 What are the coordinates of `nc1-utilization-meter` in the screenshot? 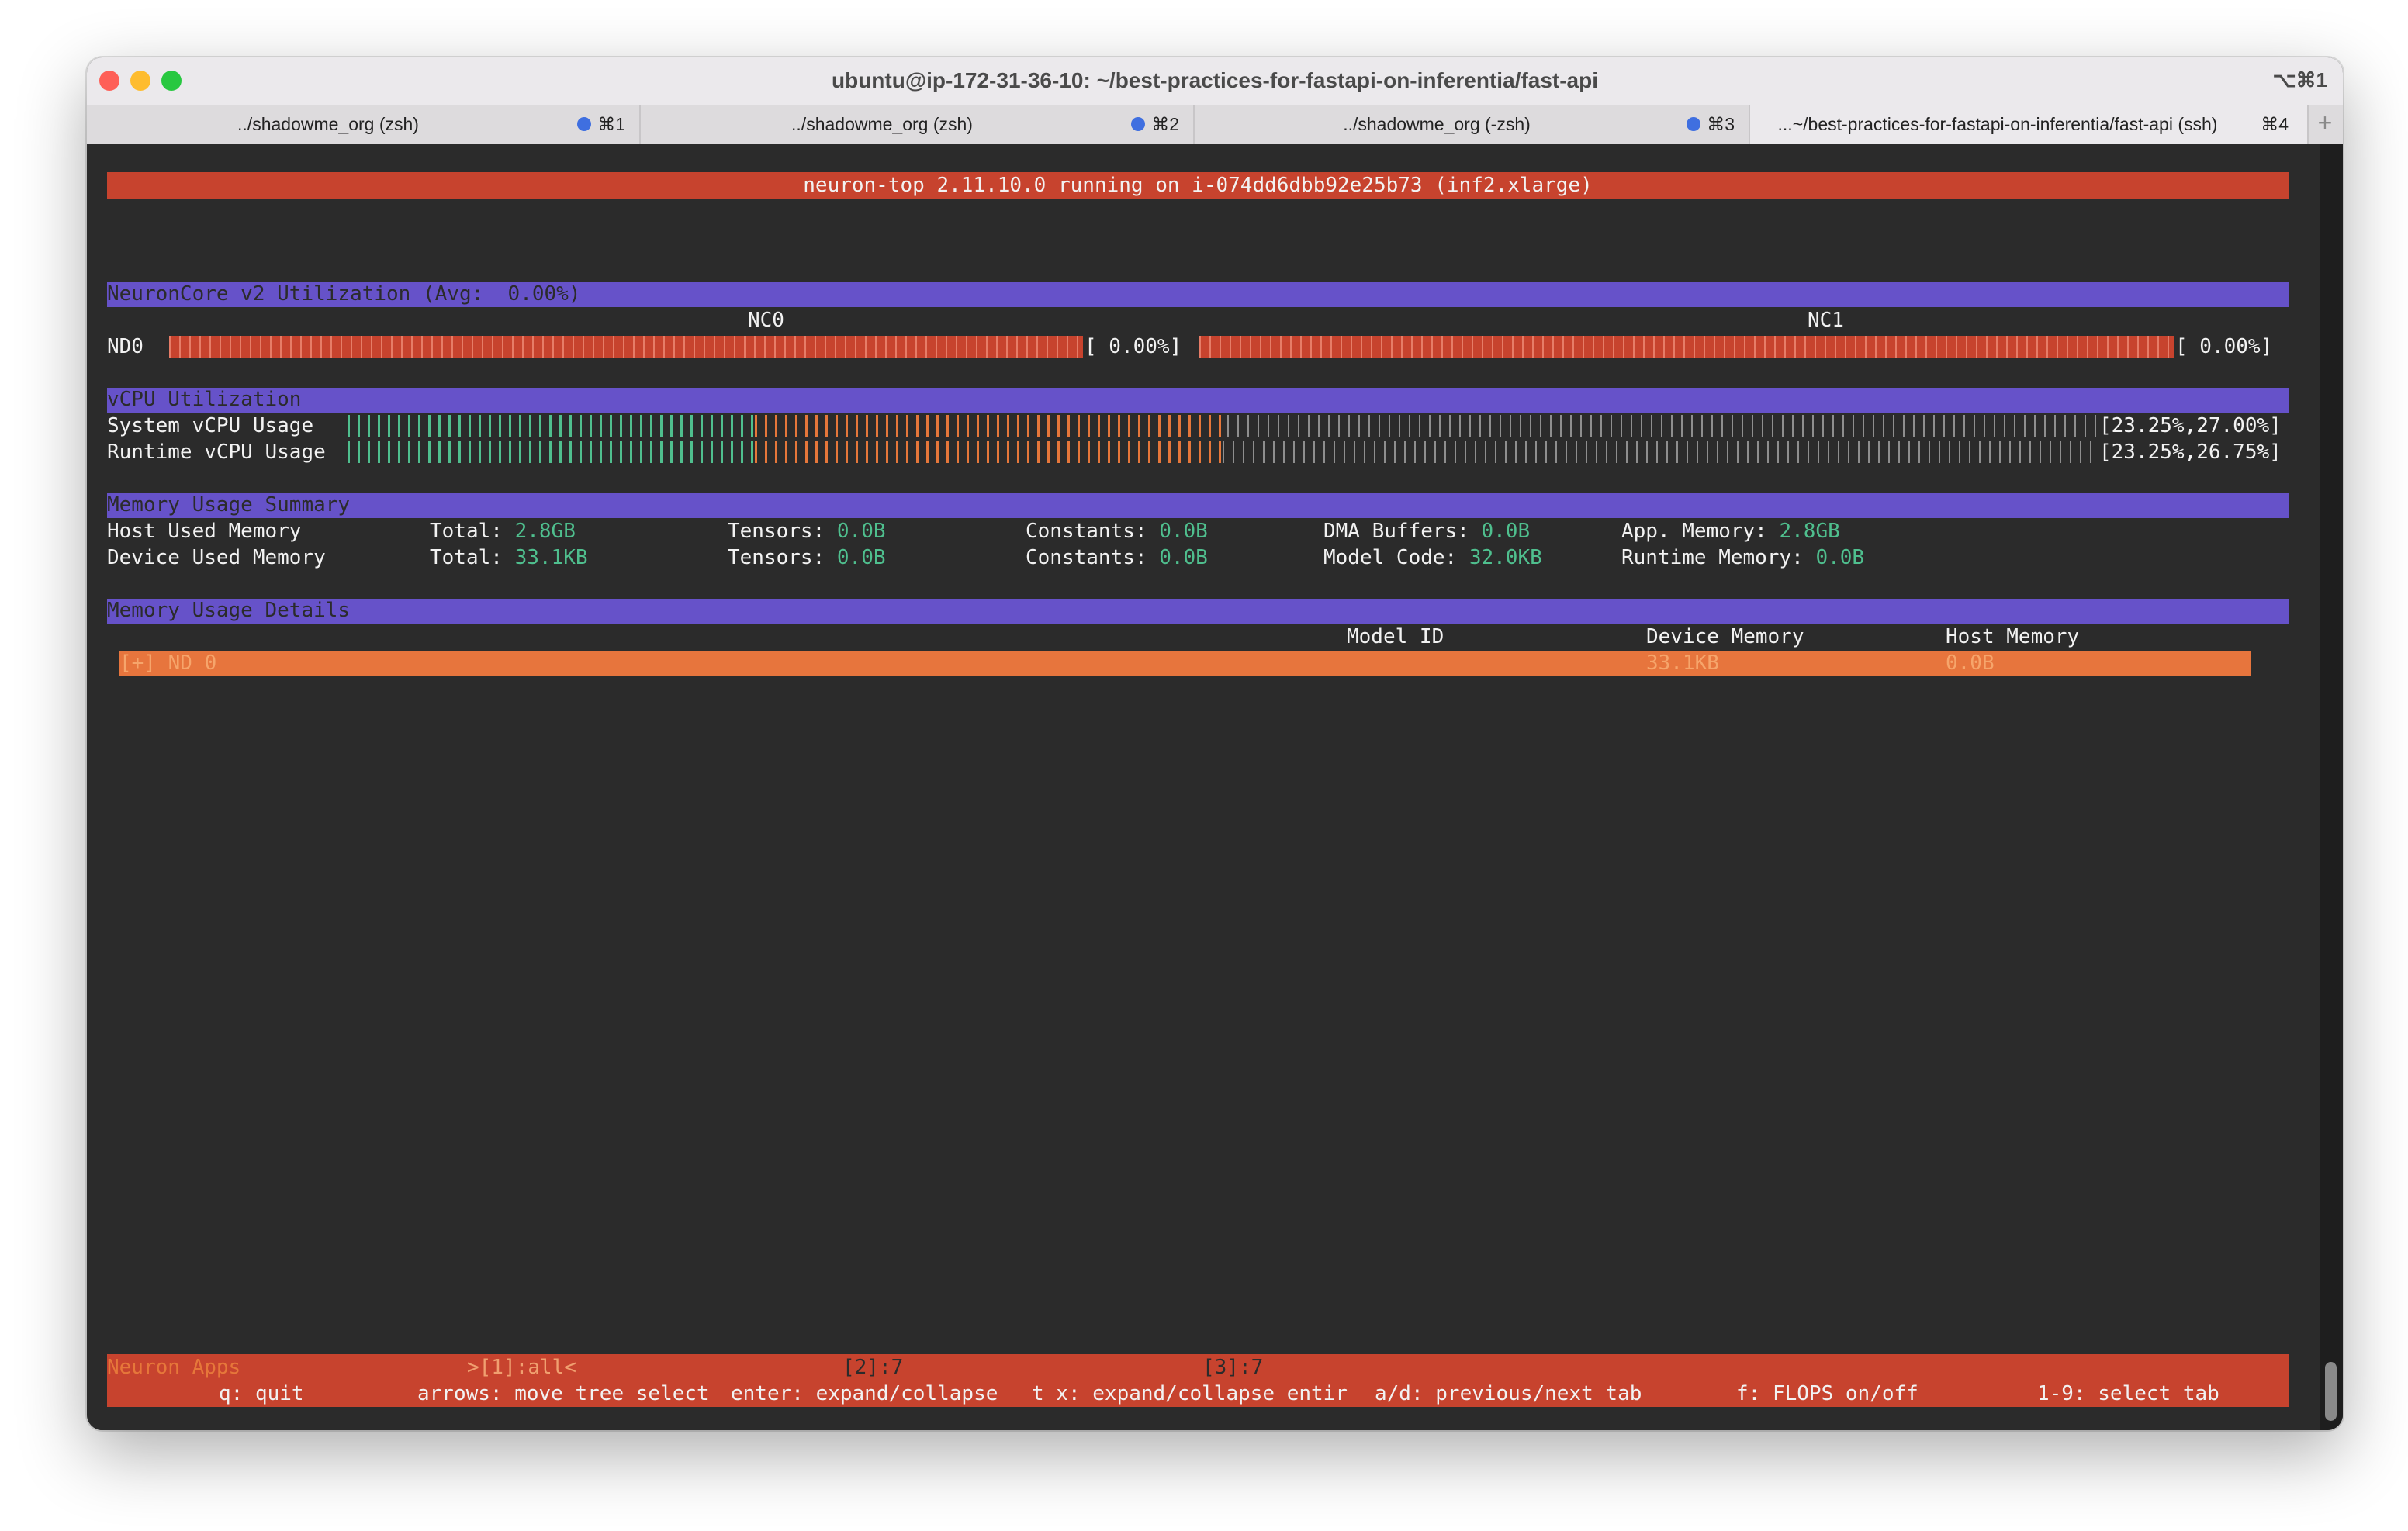 It's located at (1686, 347).